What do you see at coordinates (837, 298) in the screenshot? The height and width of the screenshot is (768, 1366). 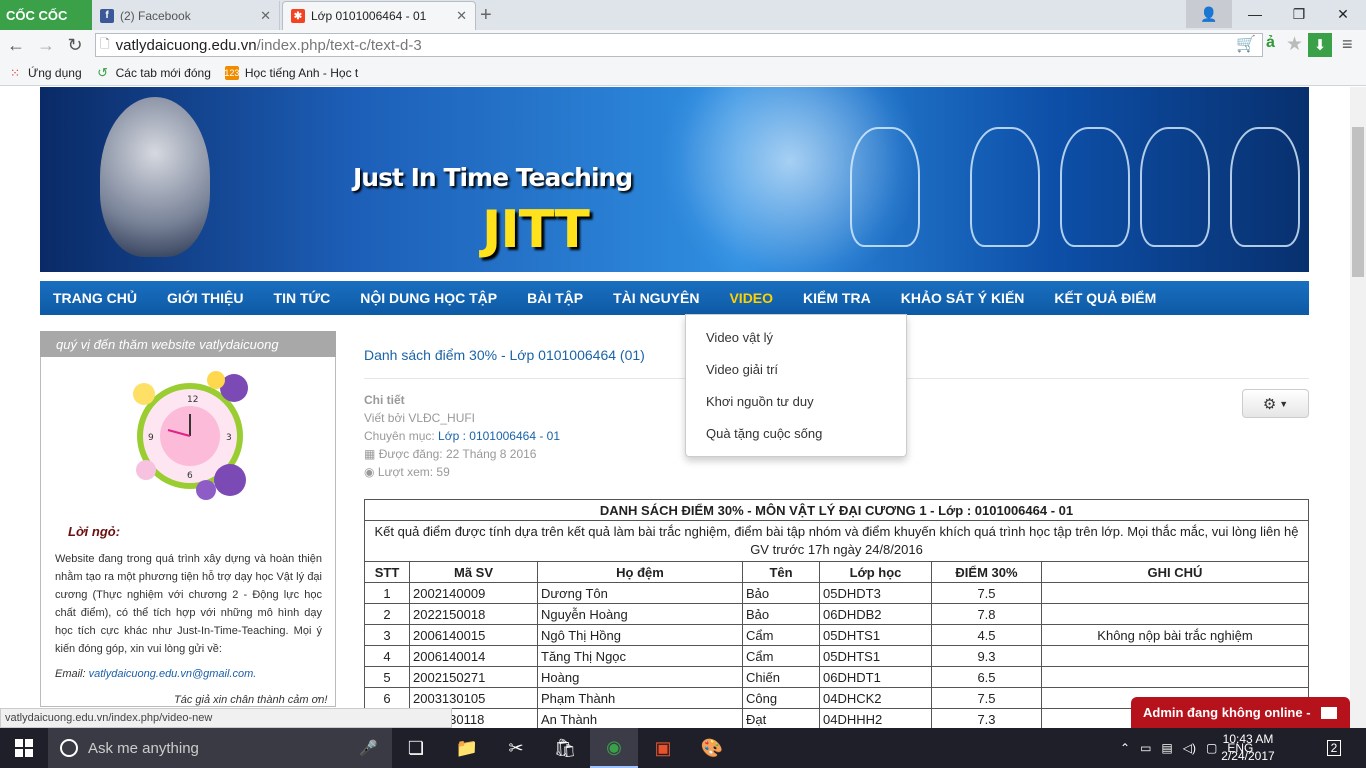 I see `nav-kiem-tra: KIỂM TRA` at bounding box center [837, 298].